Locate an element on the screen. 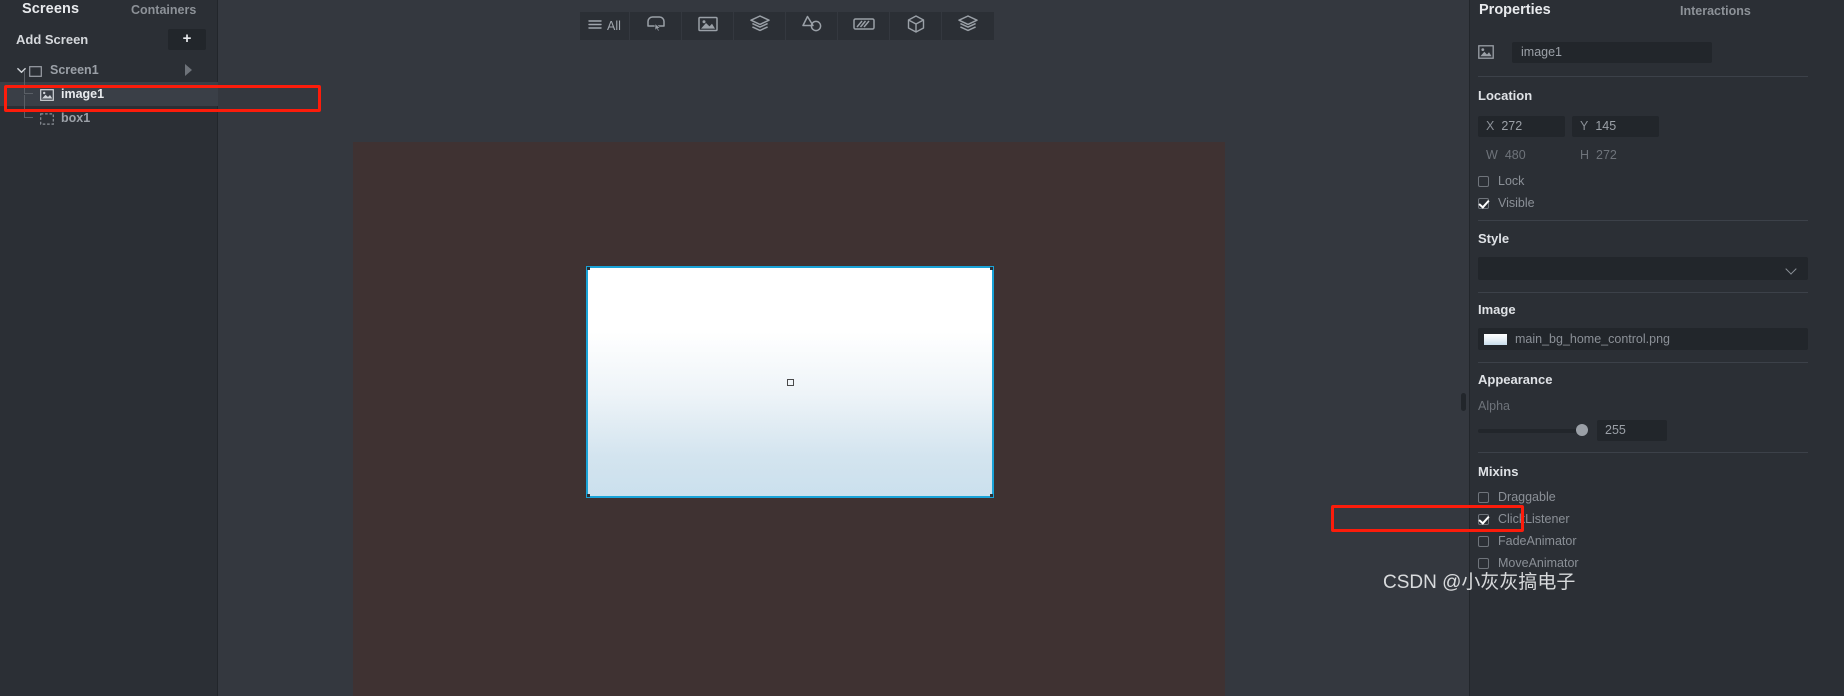 Image resolution: width=1844 pixels, height=696 pixels. layers-icon is located at coordinates (759, 26).